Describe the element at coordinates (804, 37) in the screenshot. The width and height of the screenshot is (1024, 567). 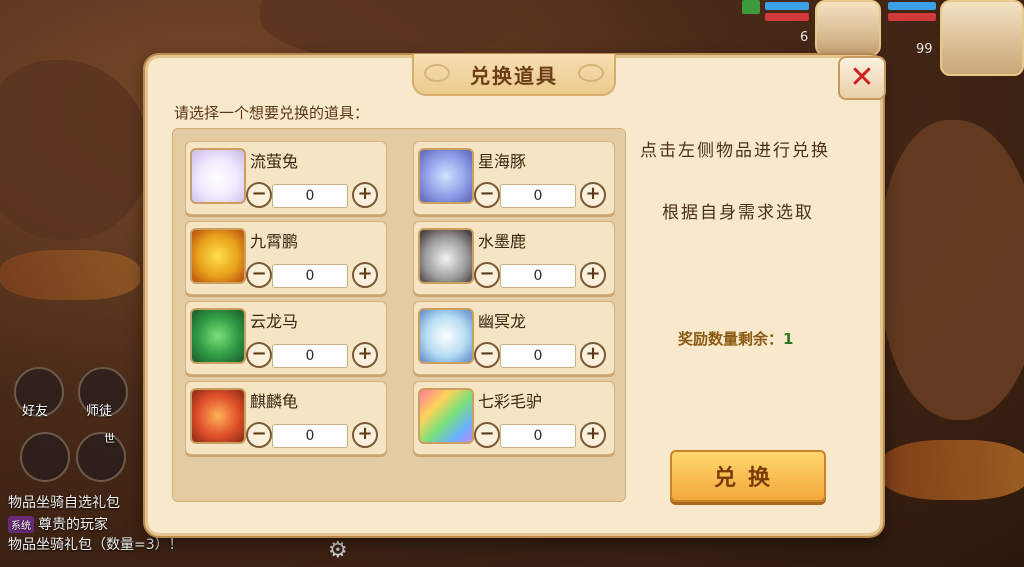
I see `pet-level: 6` at that location.